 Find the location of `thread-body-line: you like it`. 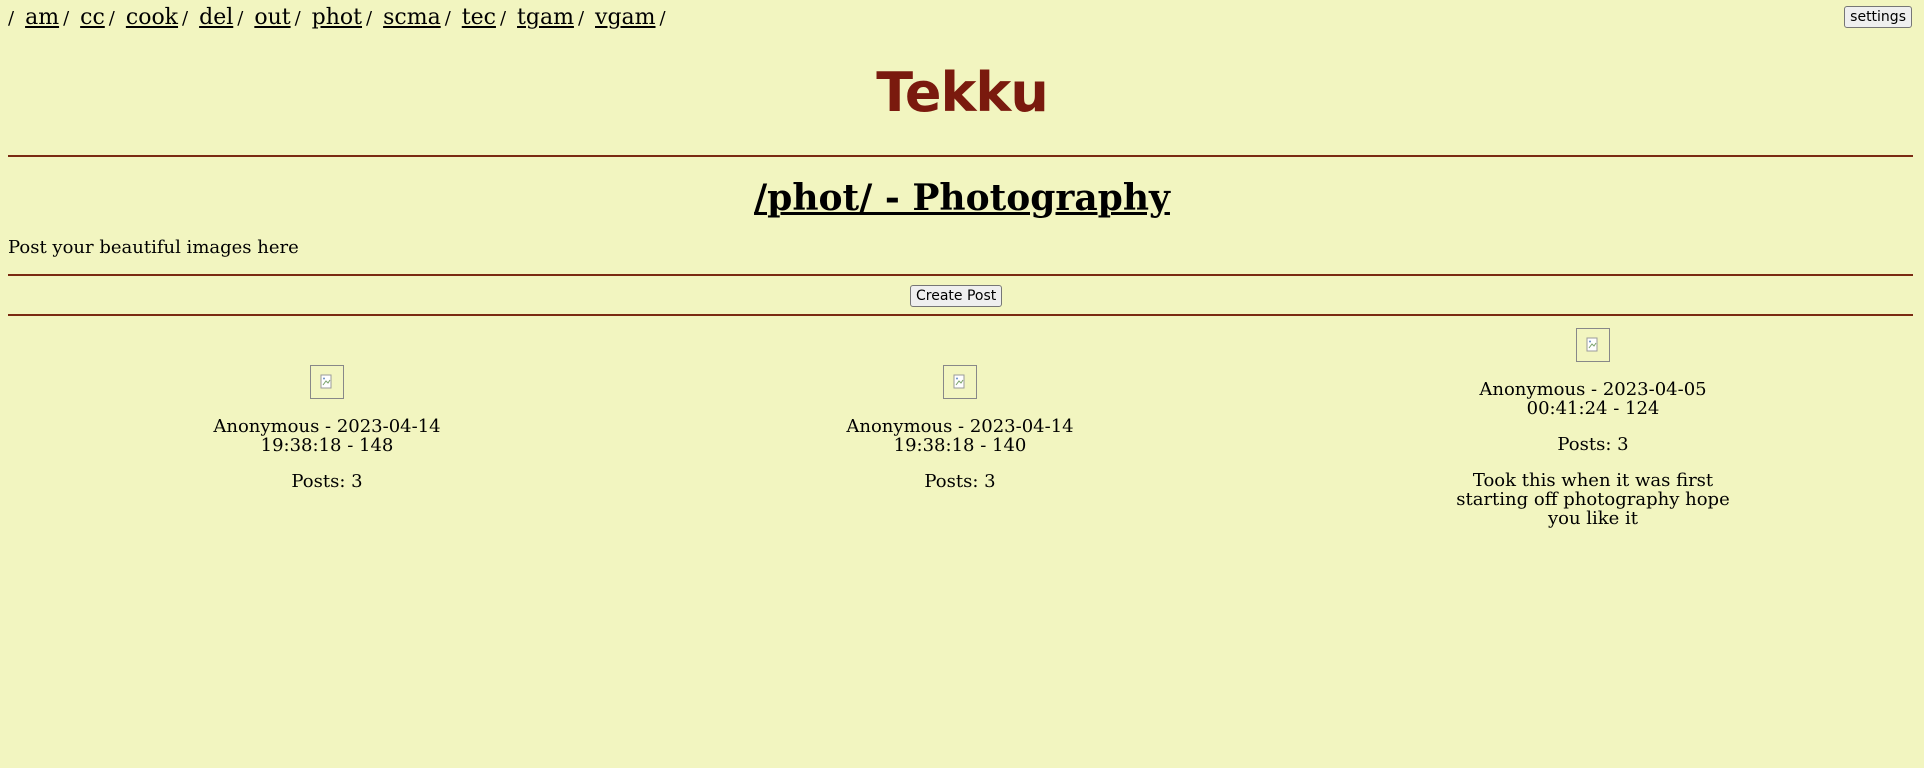

thread-body-line: you like it is located at coordinates (1593, 518).